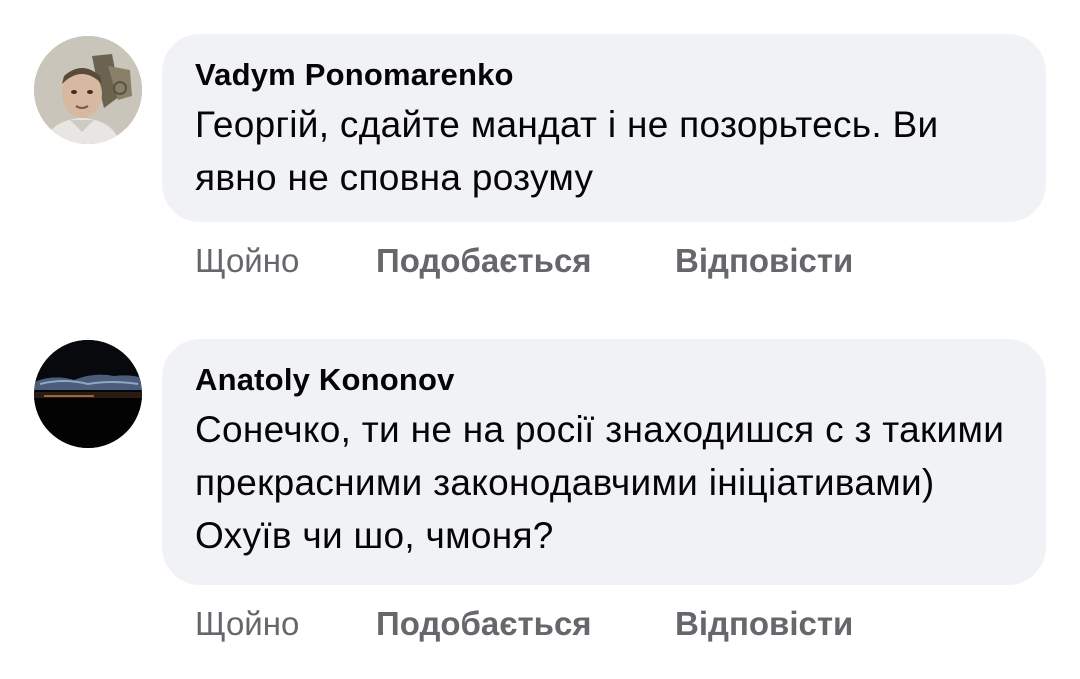 This screenshot has width=1080, height=679. Describe the element at coordinates (605, 75) in the screenshot. I see `comment-author: Vadym Ponomarenko` at that location.